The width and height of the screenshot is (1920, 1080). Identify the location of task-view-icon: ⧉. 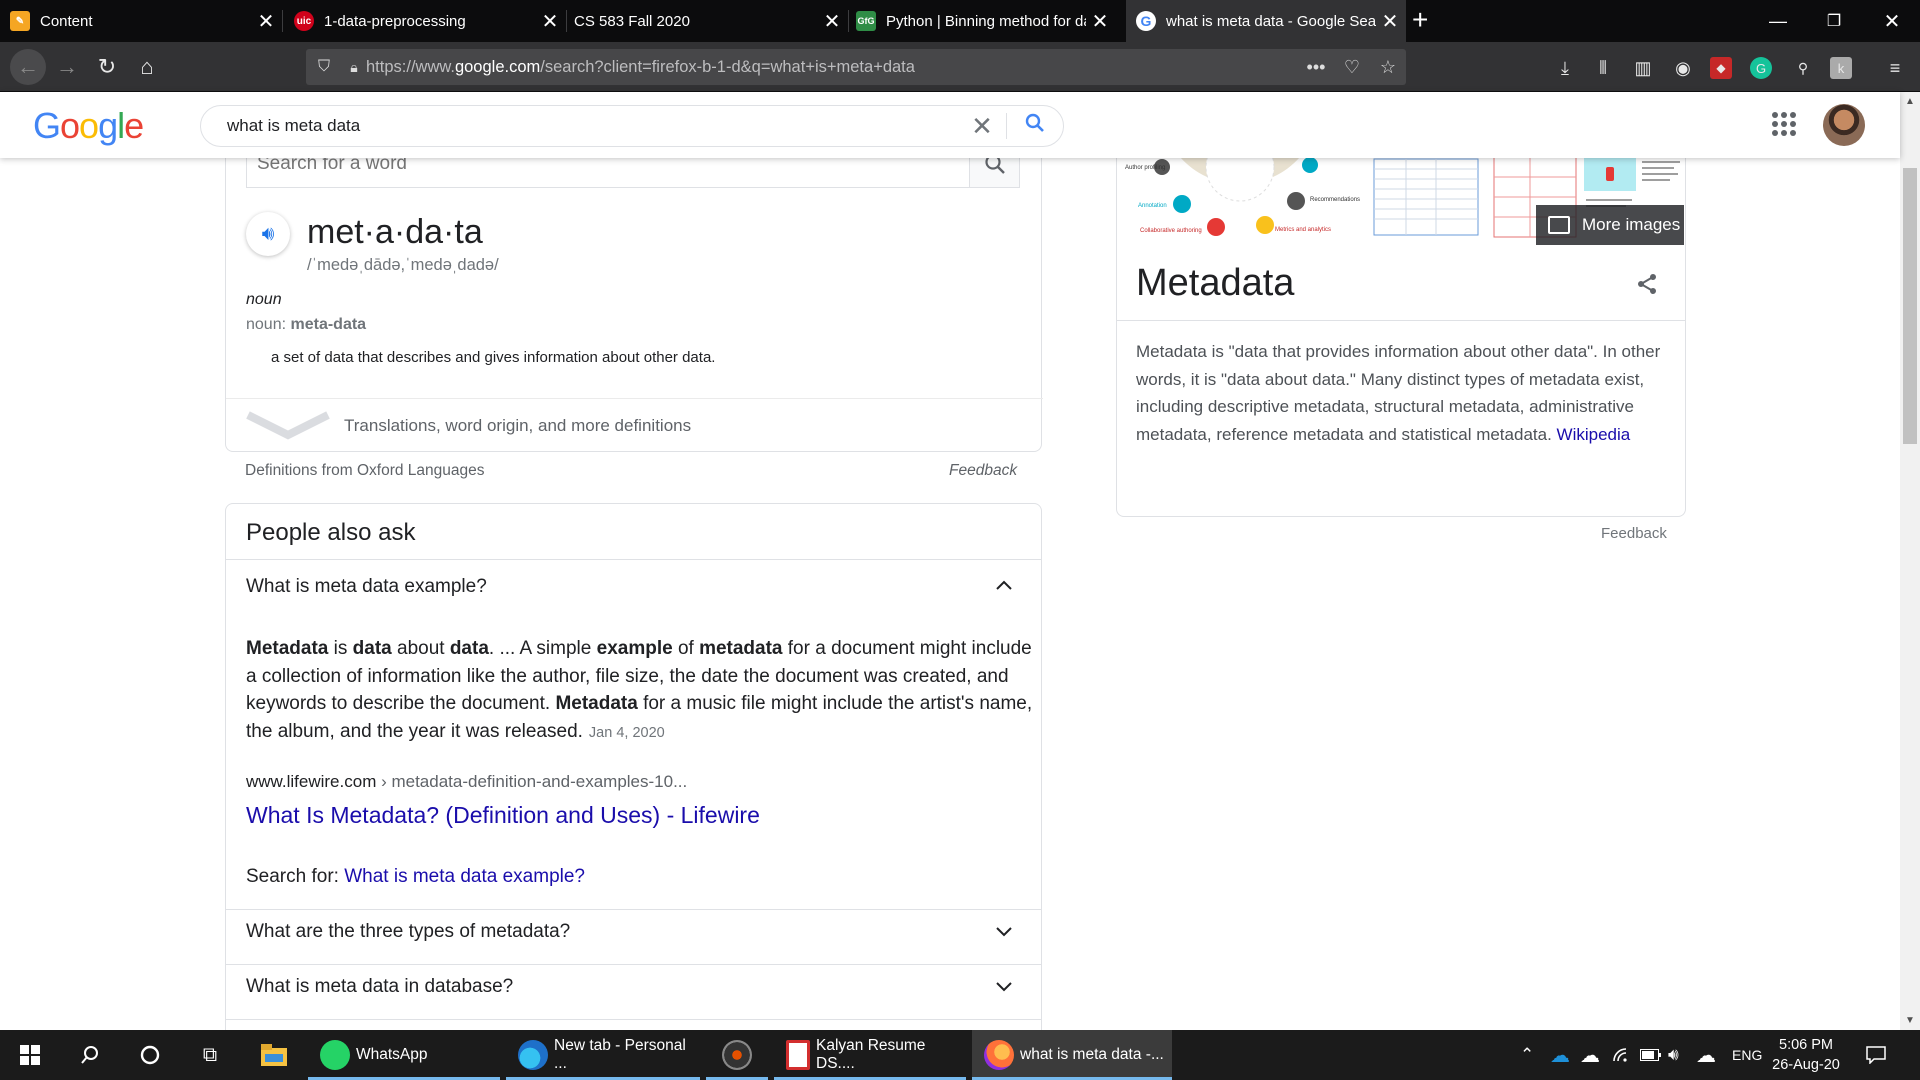
(210, 1055).